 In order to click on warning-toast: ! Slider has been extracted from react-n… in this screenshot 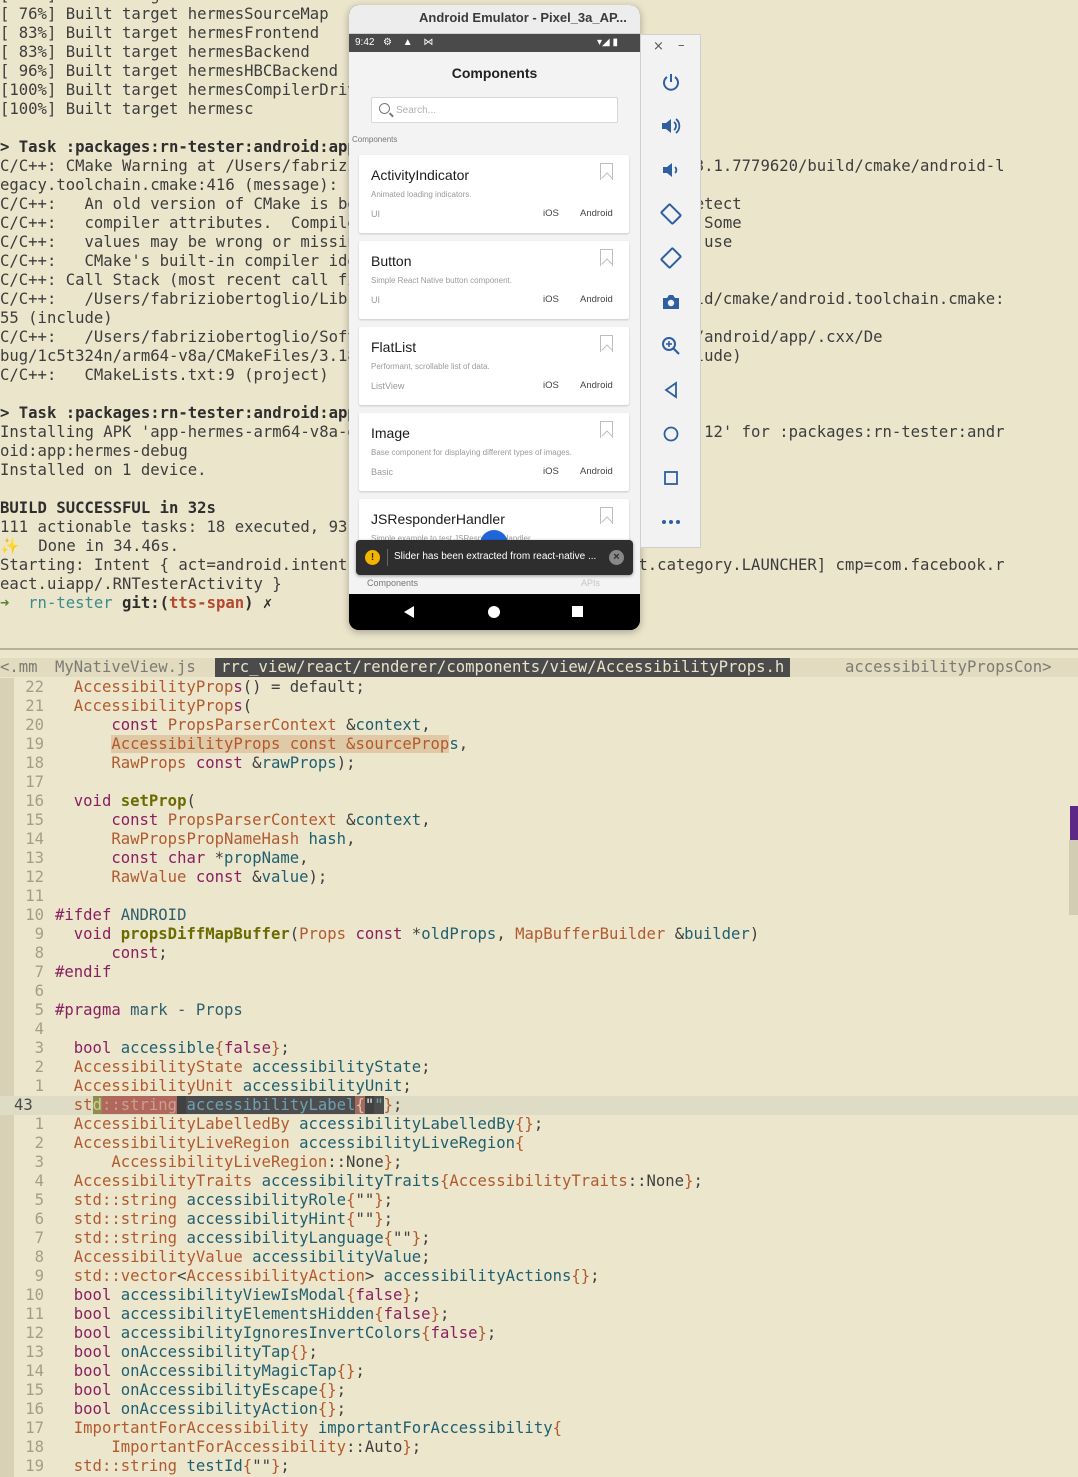, I will do `click(494, 557)`.